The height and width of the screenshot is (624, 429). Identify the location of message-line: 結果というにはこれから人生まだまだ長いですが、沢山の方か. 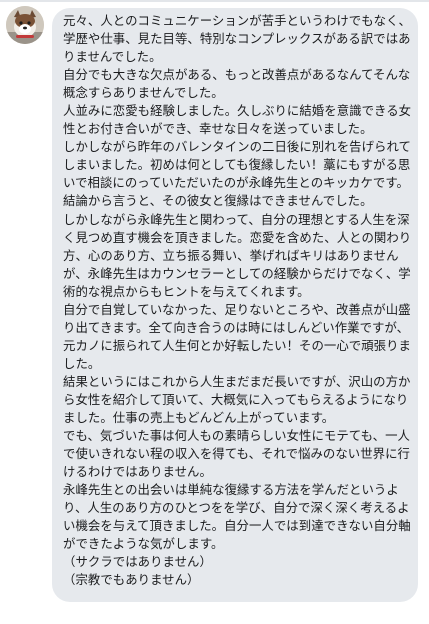
(237, 381).